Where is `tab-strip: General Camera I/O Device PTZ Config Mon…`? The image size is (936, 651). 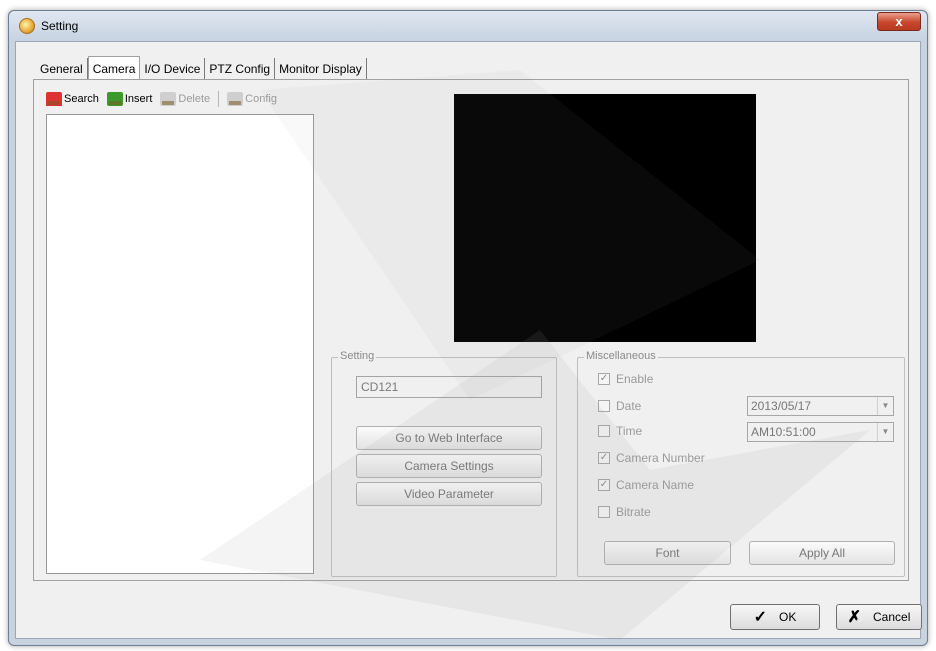 tab-strip: General Camera I/O Device PTZ Config Mon… is located at coordinates (201, 68).